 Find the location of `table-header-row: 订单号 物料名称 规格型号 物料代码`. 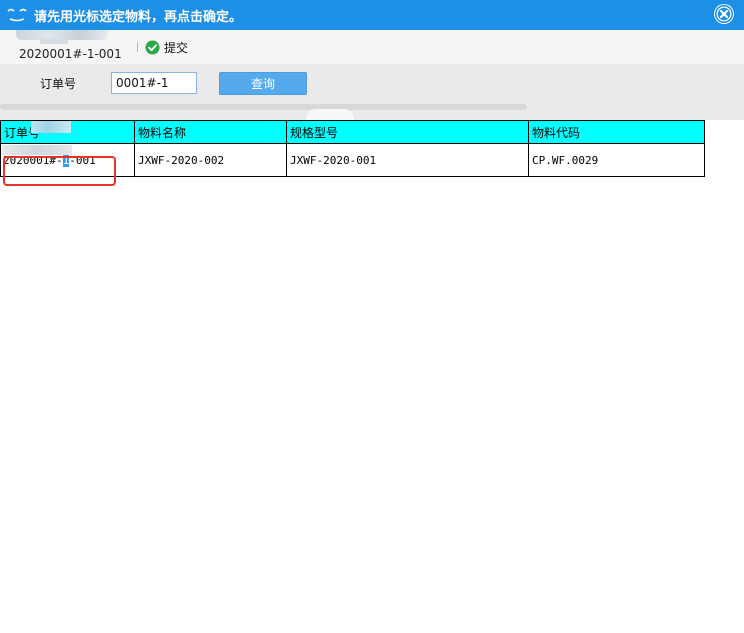

table-header-row: 订单号 物料名称 规格型号 物料代码 is located at coordinates (352, 132).